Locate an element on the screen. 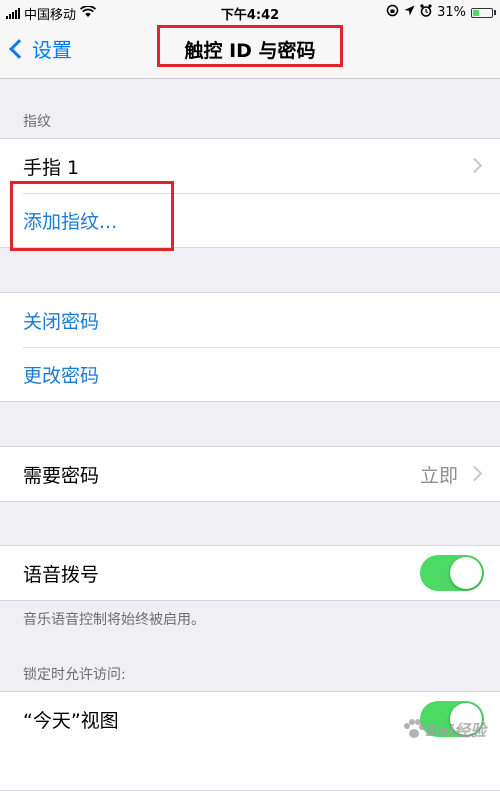  row-require-passcode: 需要密码 立即 is located at coordinates (250, 474).